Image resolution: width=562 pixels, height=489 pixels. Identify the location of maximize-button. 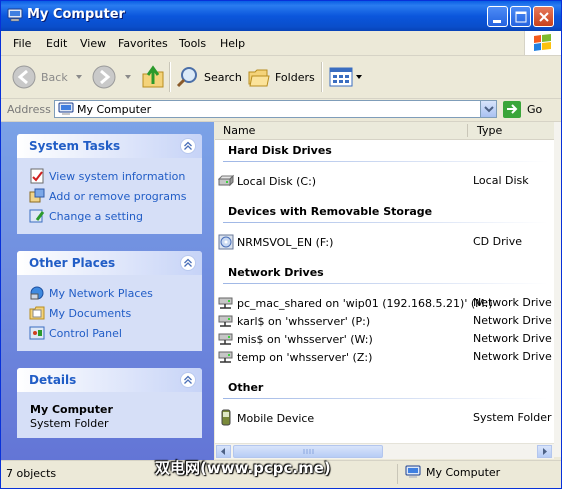
(520, 16).